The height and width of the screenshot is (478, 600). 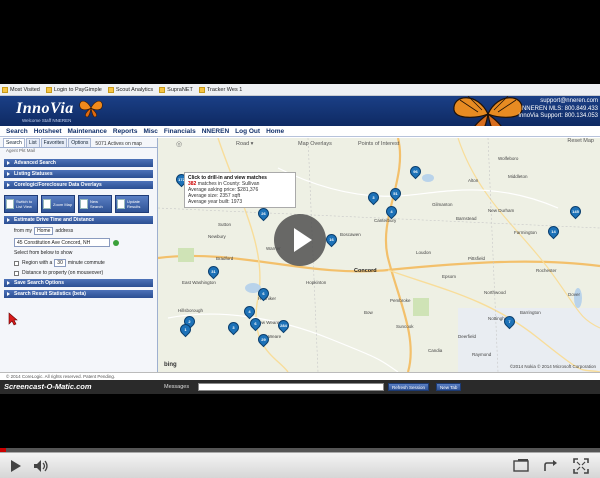 I want to click on tab-options: Options, so click(x=80, y=142).